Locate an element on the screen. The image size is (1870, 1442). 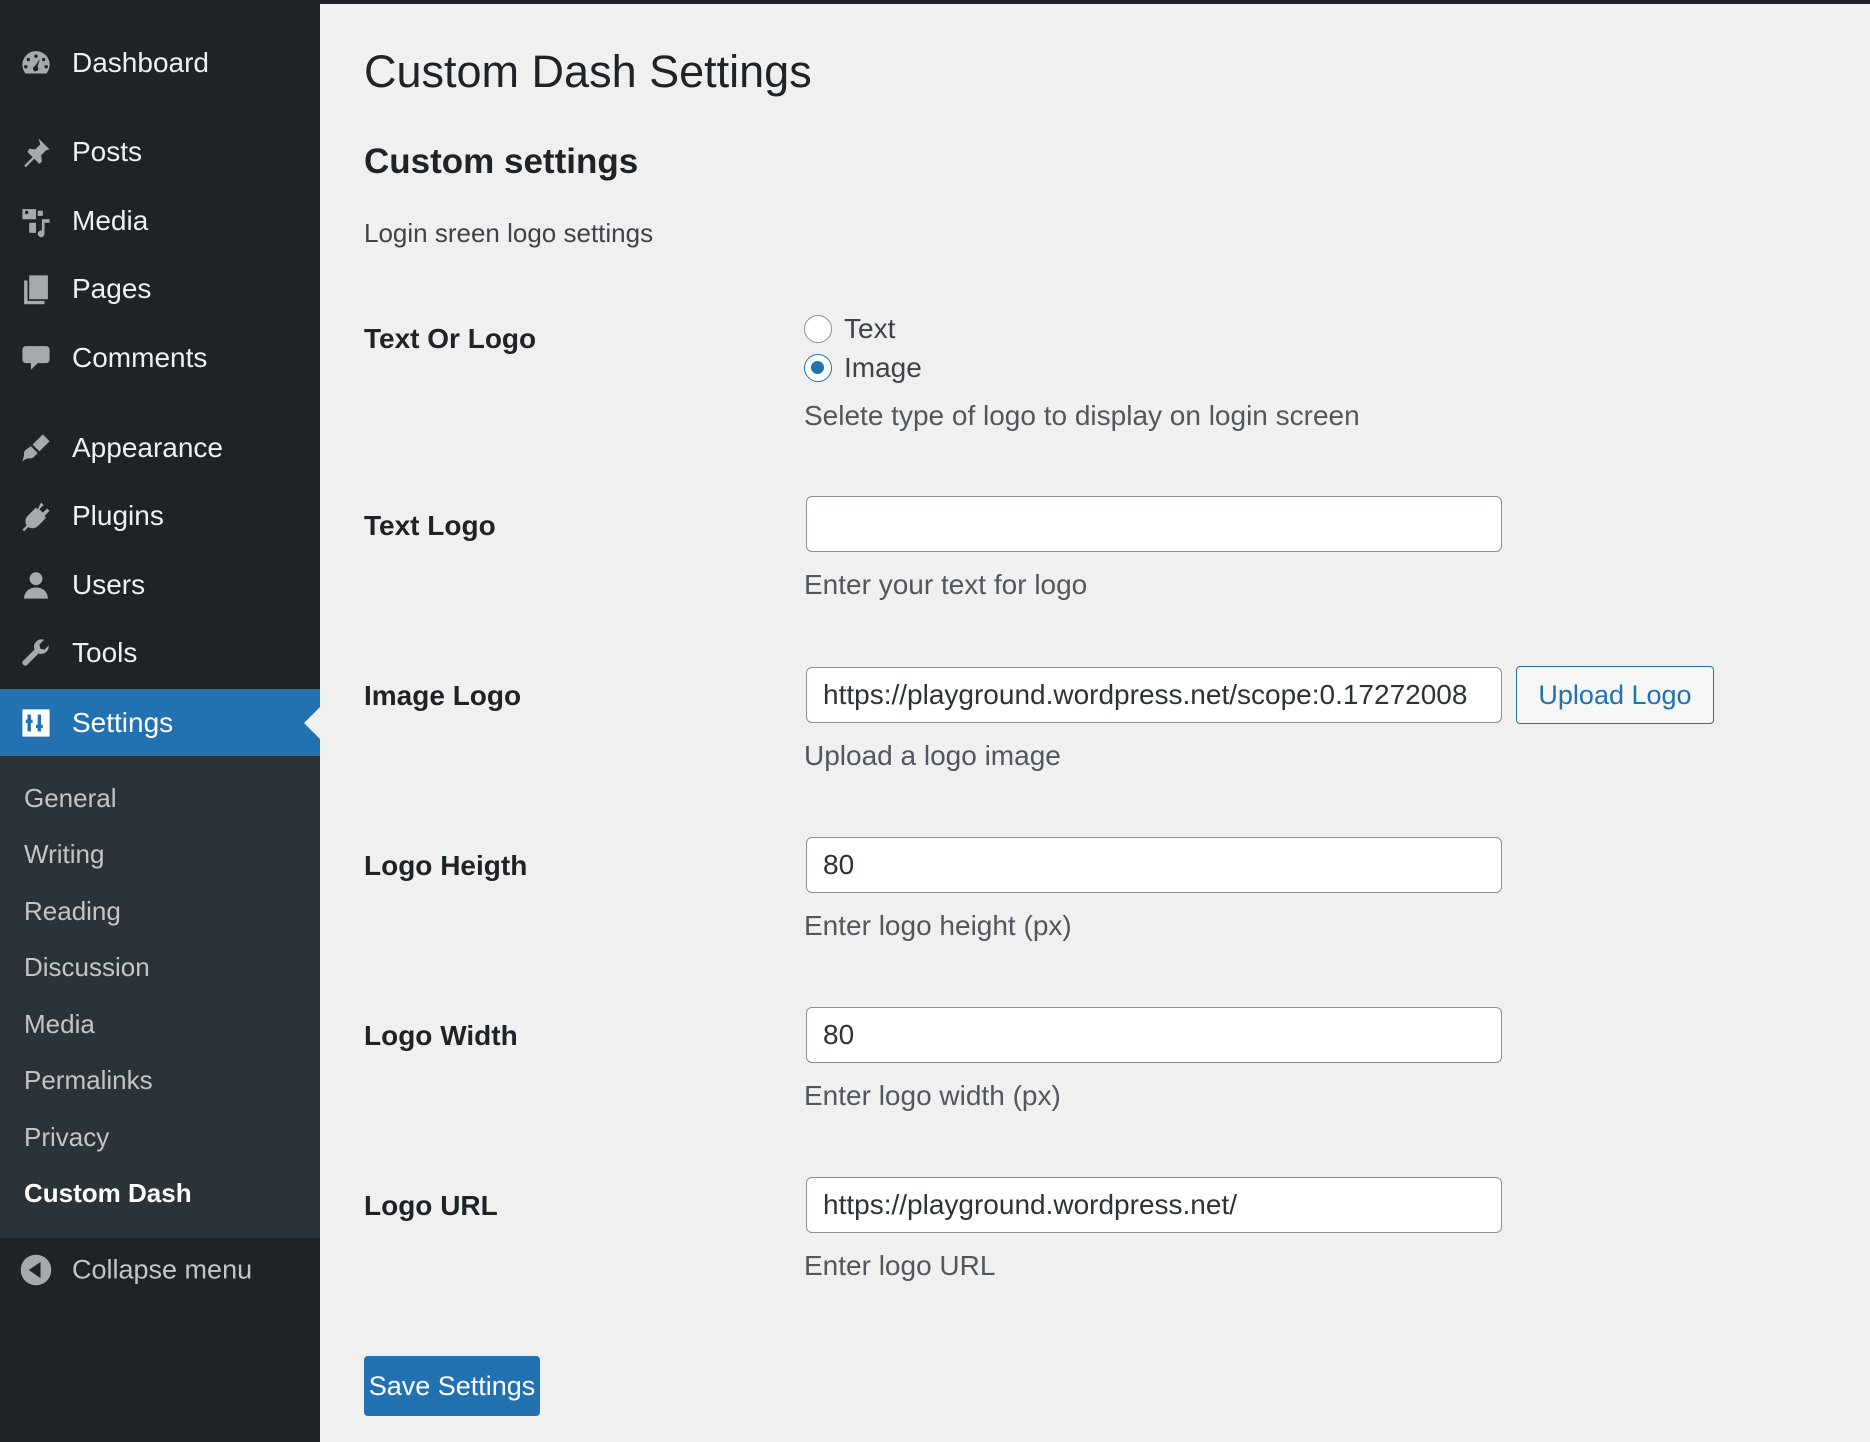
logo-height-label: Logo Heigth is located at coordinates (446, 865).